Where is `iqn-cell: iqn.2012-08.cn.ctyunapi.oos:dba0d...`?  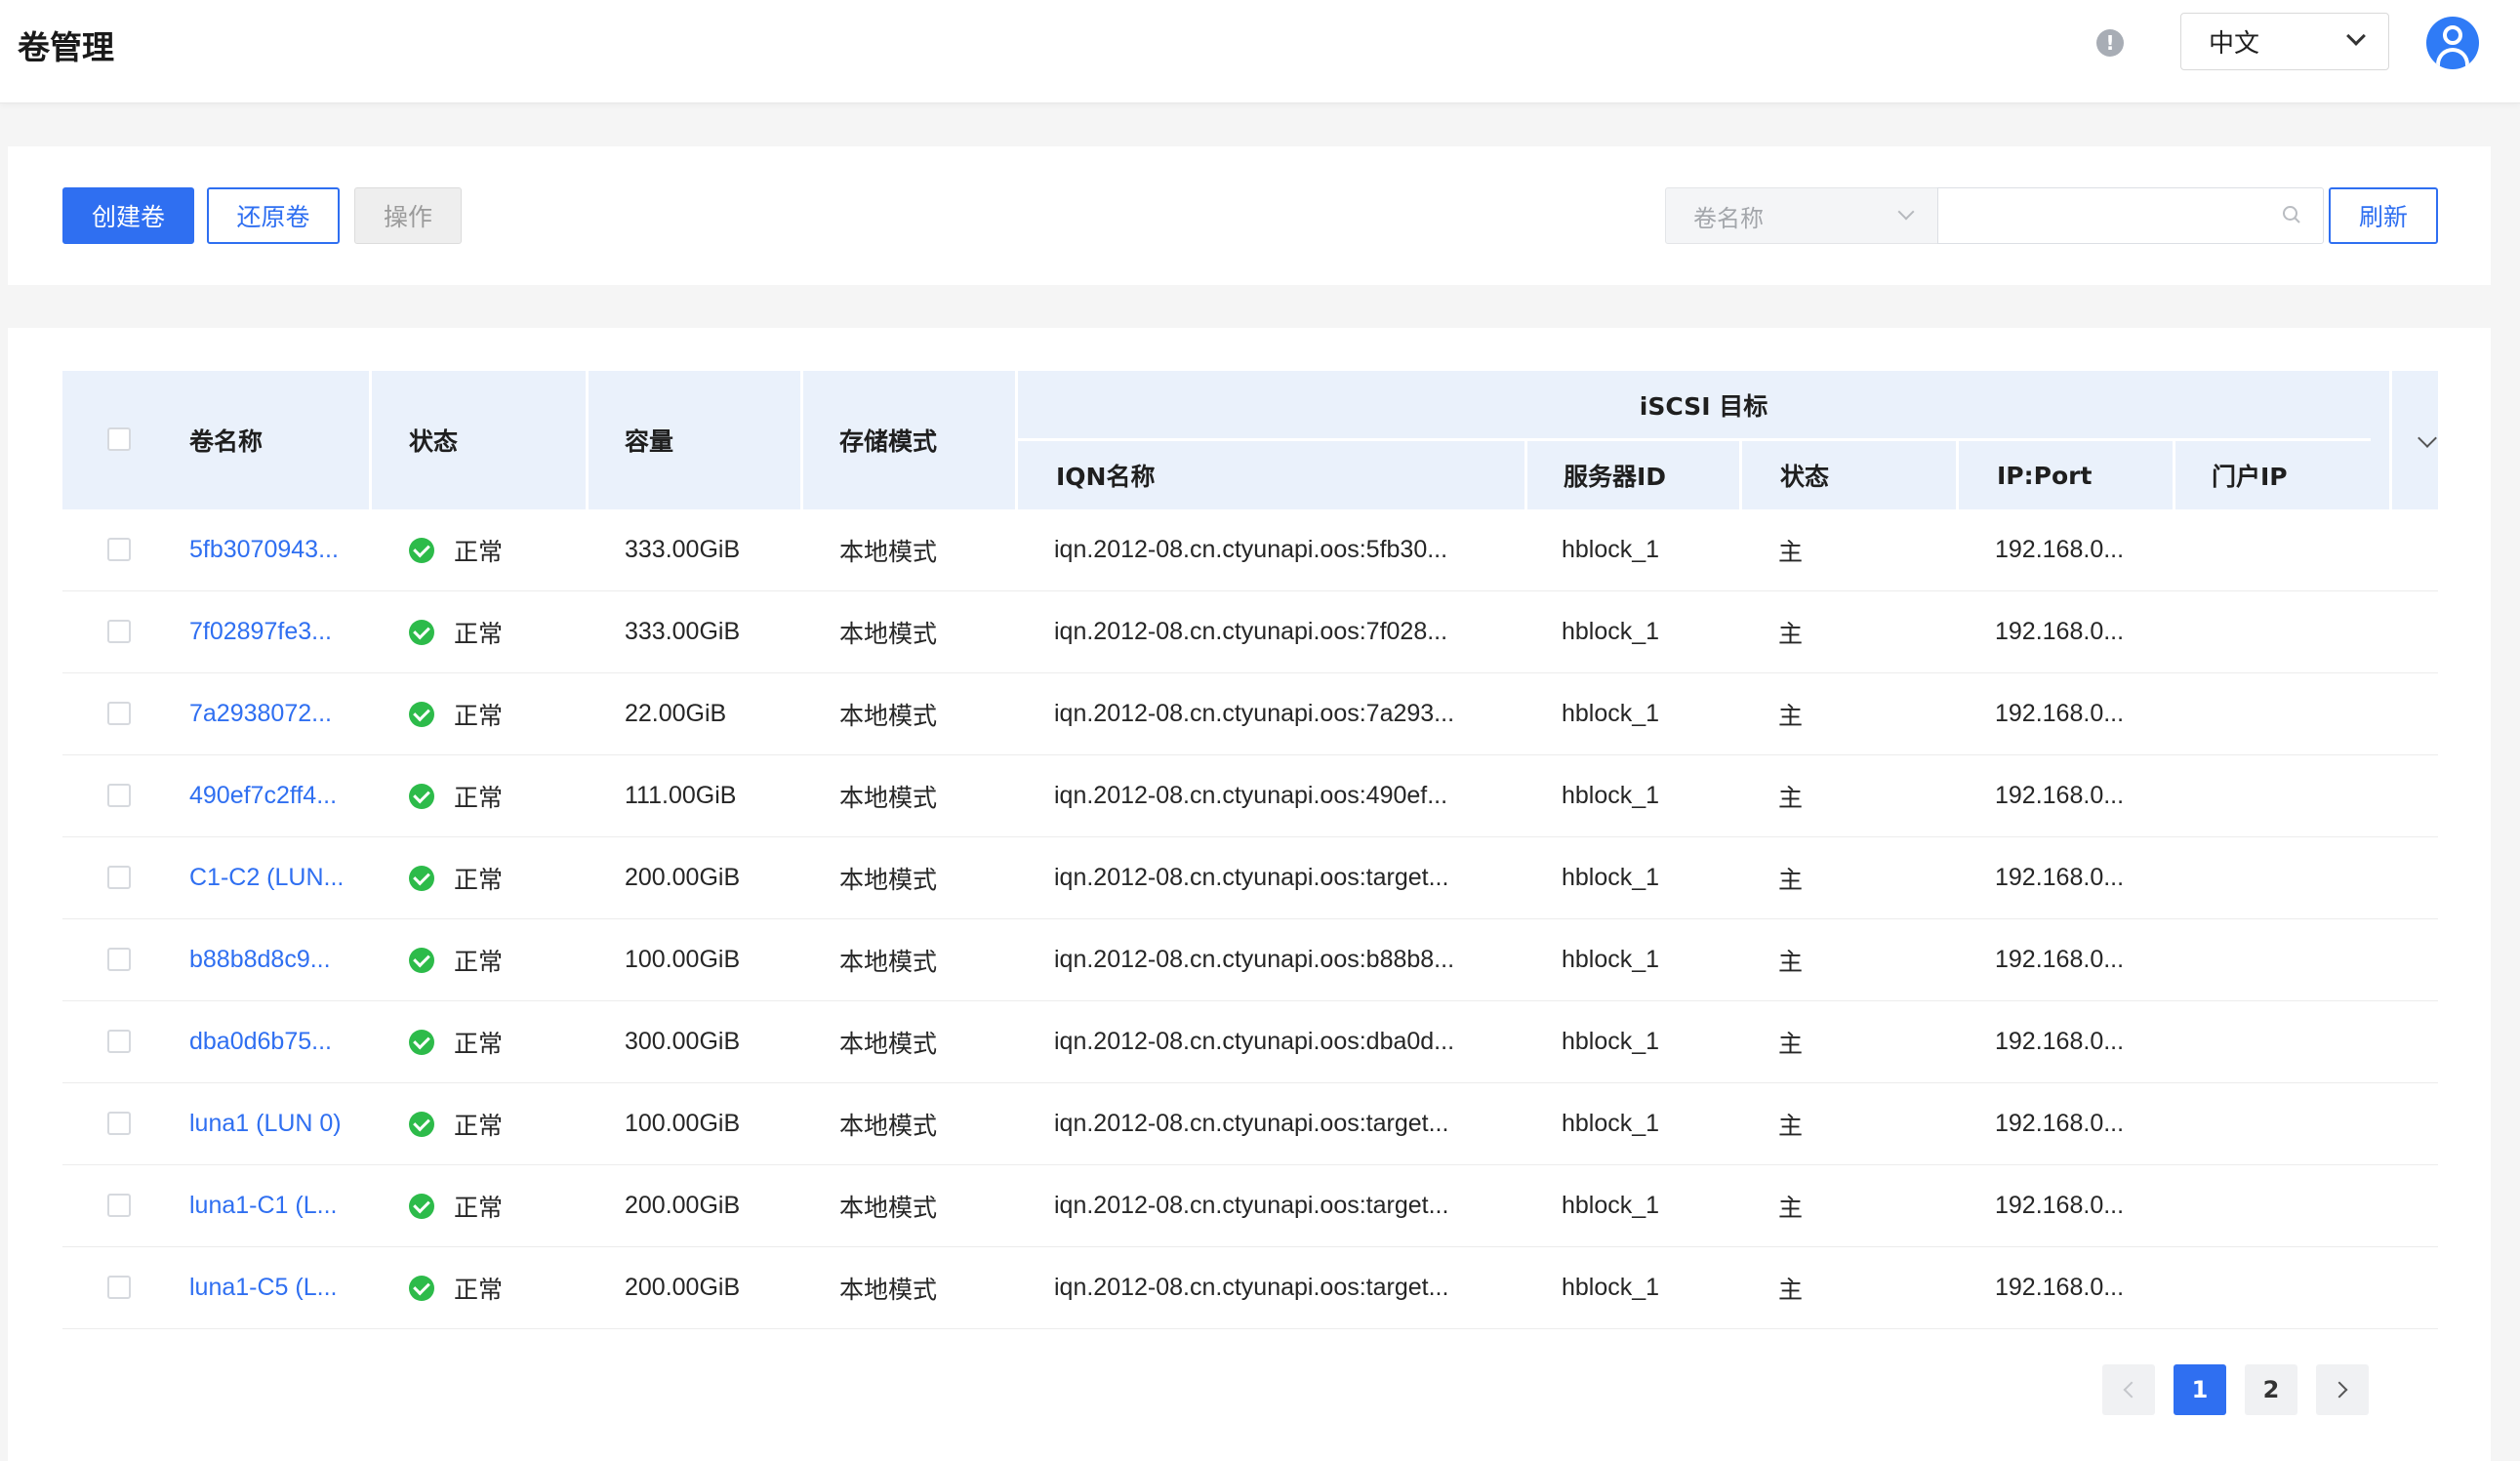 iqn-cell: iqn.2012-08.cn.ctyunapi.oos:dba0d... is located at coordinates (1254, 1041).